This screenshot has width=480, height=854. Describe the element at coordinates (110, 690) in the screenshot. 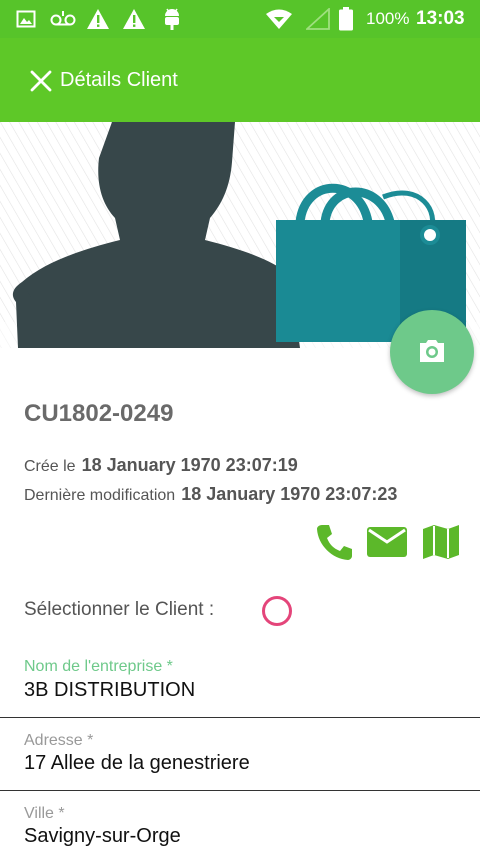

I see `company-value: 3B DISTRIBUTION` at that location.